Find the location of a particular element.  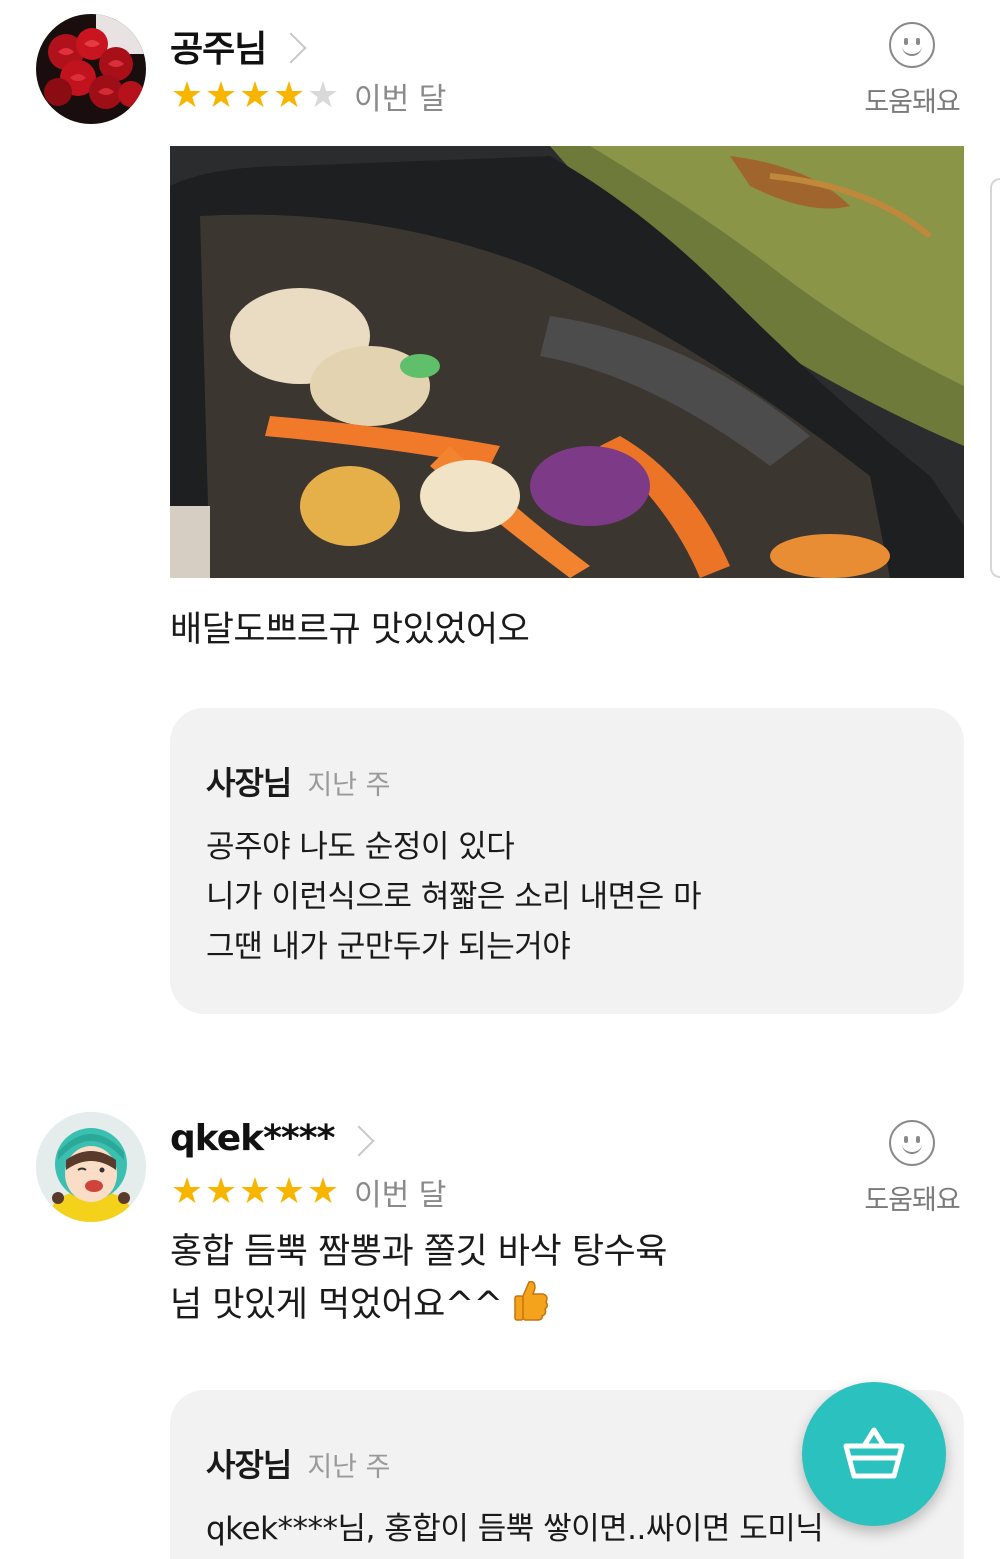

reply-line: 니가 이런식으로 혀짧은 소리 내면은 마 is located at coordinates (454, 897).